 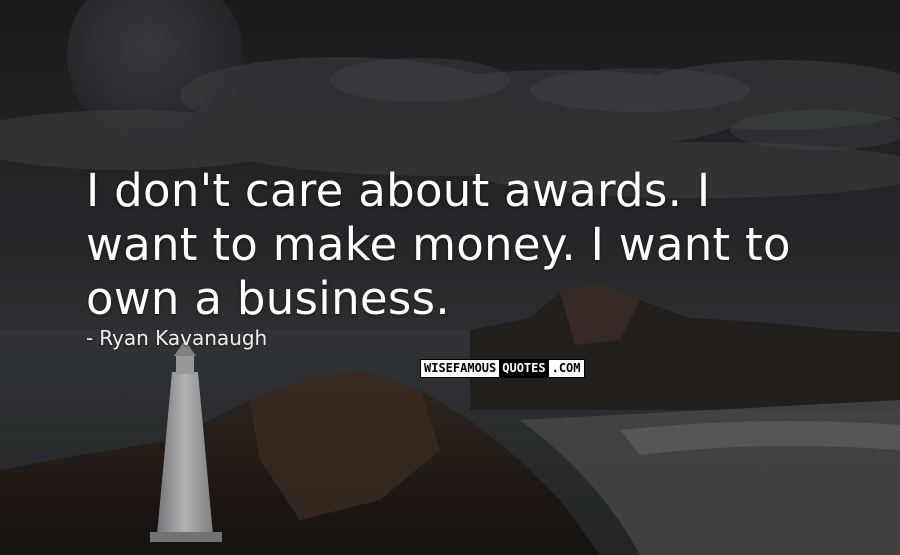 What do you see at coordinates (524, 368) in the screenshot?
I see `watermark-part-2: QUOTES` at bounding box center [524, 368].